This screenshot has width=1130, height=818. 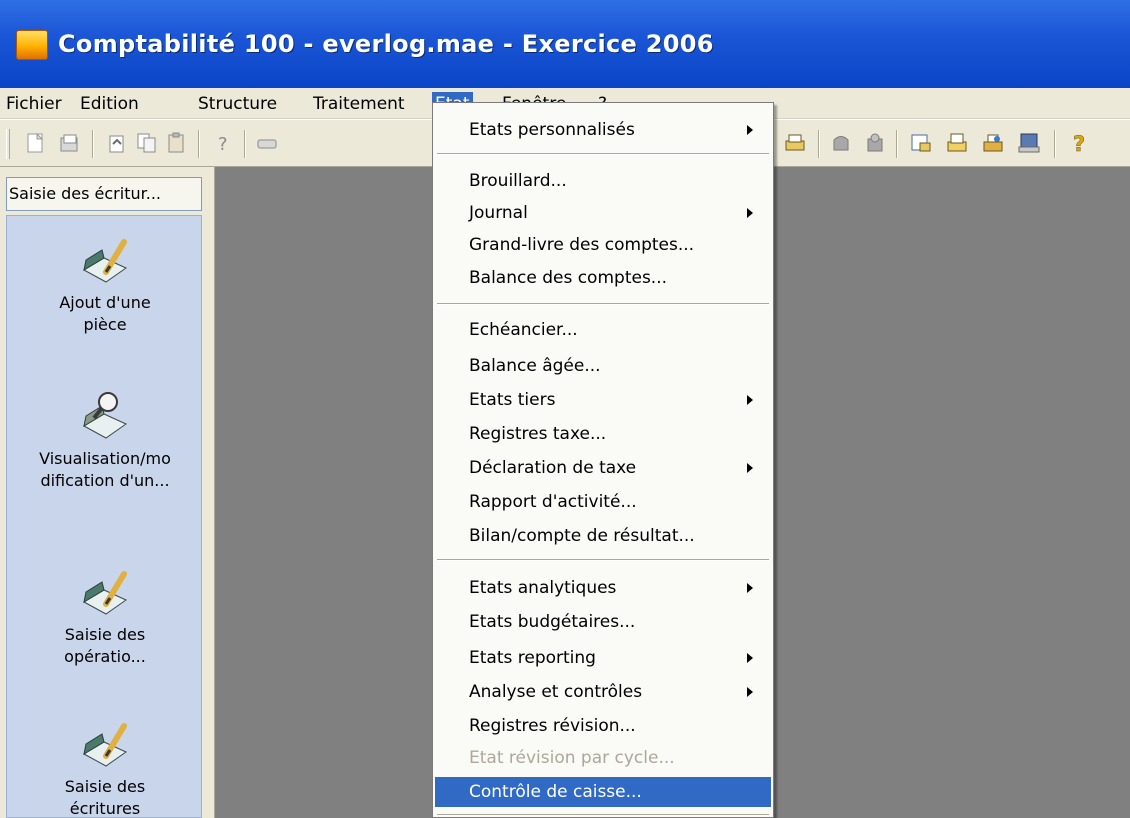 I want to click on paste-icon, so click(x=177, y=143).